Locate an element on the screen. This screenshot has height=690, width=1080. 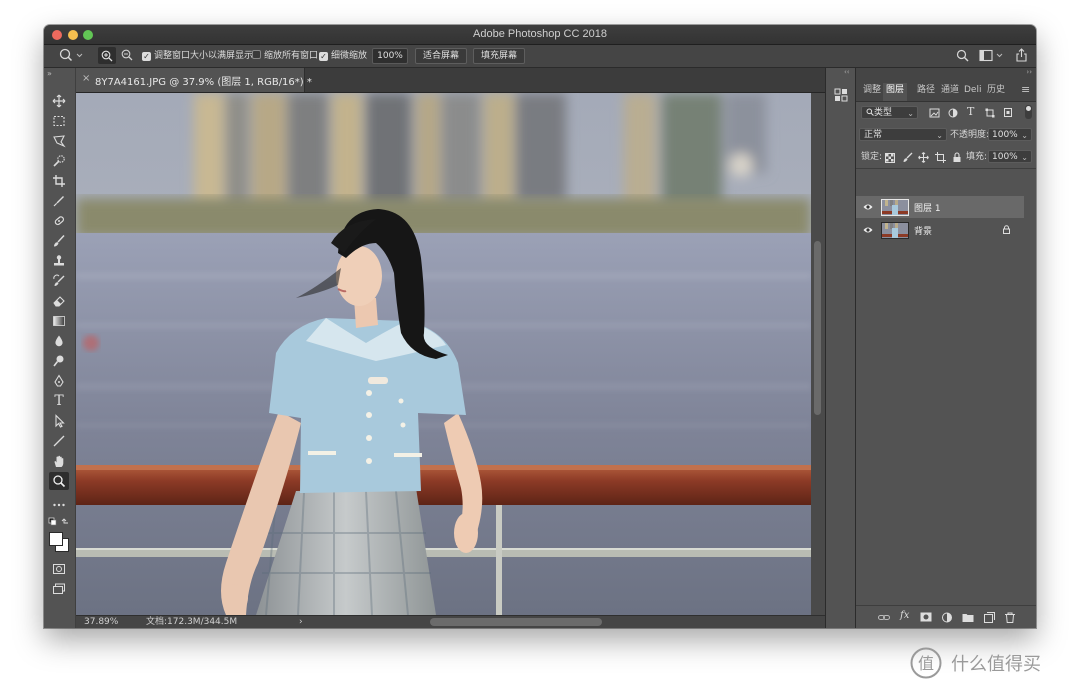
eyedropper-tool is located at coordinates (59, 201).